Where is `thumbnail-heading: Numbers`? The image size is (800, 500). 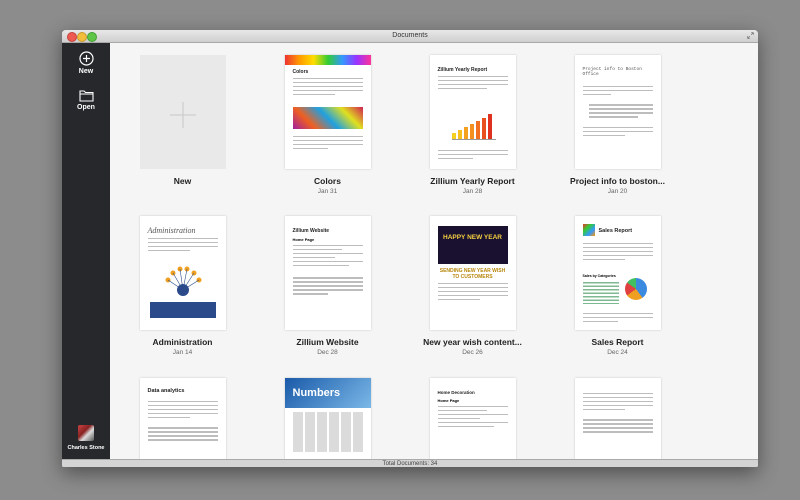 thumbnail-heading: Numbers is located at coordinates (316, 393).